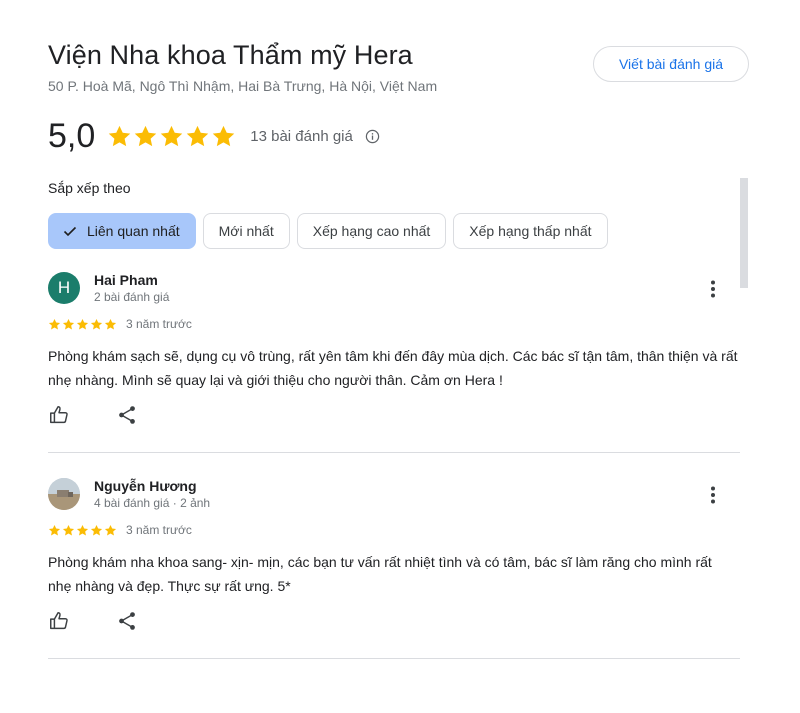  What do you see at coordinates (152, 503) in the screenshot?
I see `reviewer-meta: 4 bài đánh giá · 2 ảnh` at bounding box center [152, 503].